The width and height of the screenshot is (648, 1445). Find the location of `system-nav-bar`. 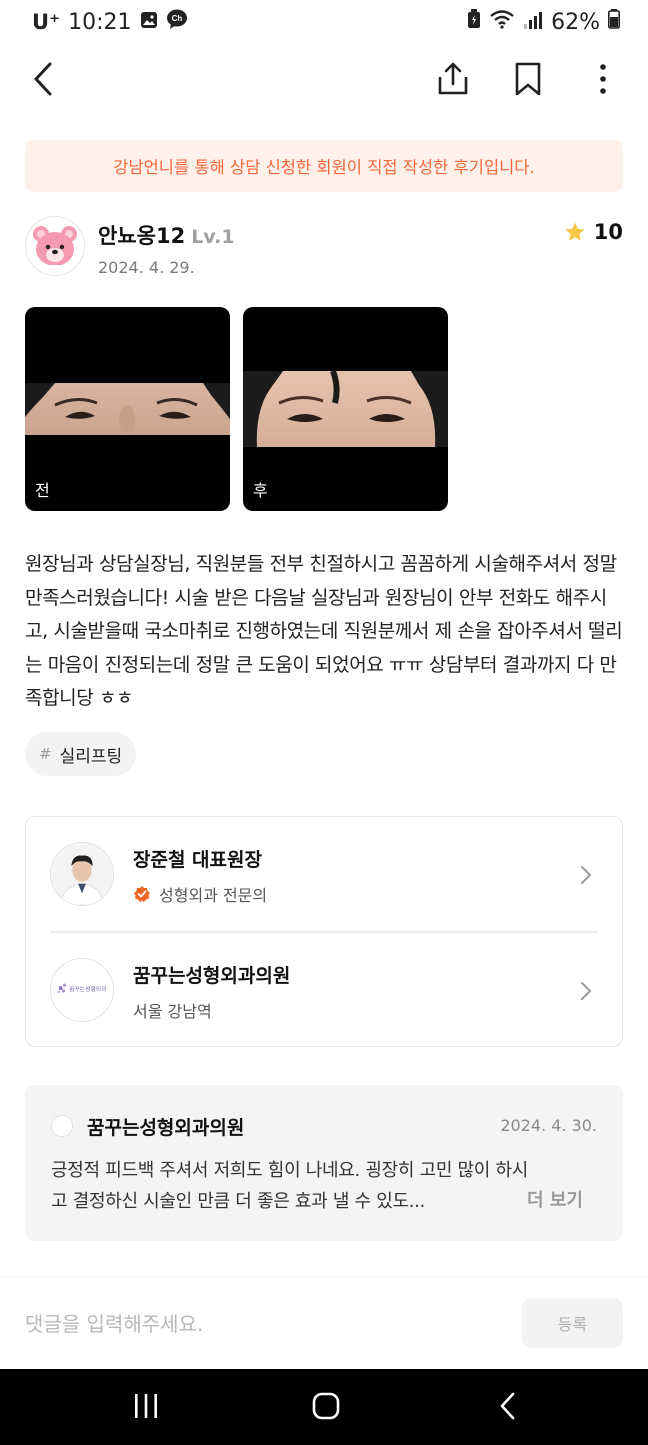

system-nav-bar is located at coordinates (324, 1407).